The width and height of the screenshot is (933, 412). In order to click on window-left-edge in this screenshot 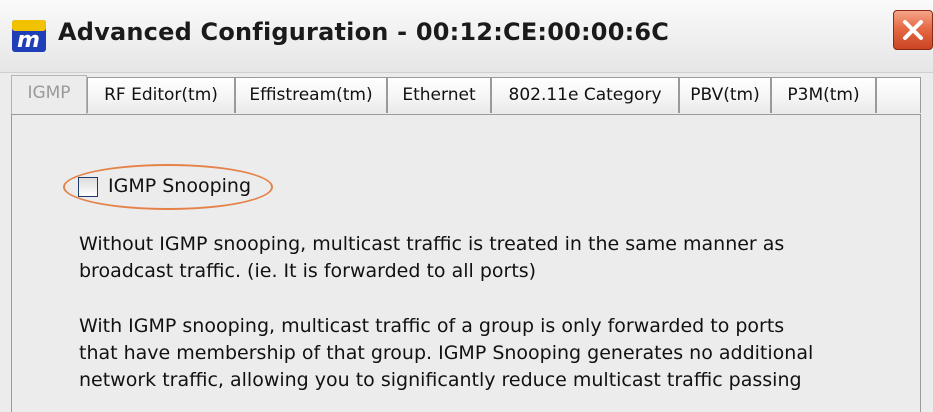, I will do `click(4, 242)`.